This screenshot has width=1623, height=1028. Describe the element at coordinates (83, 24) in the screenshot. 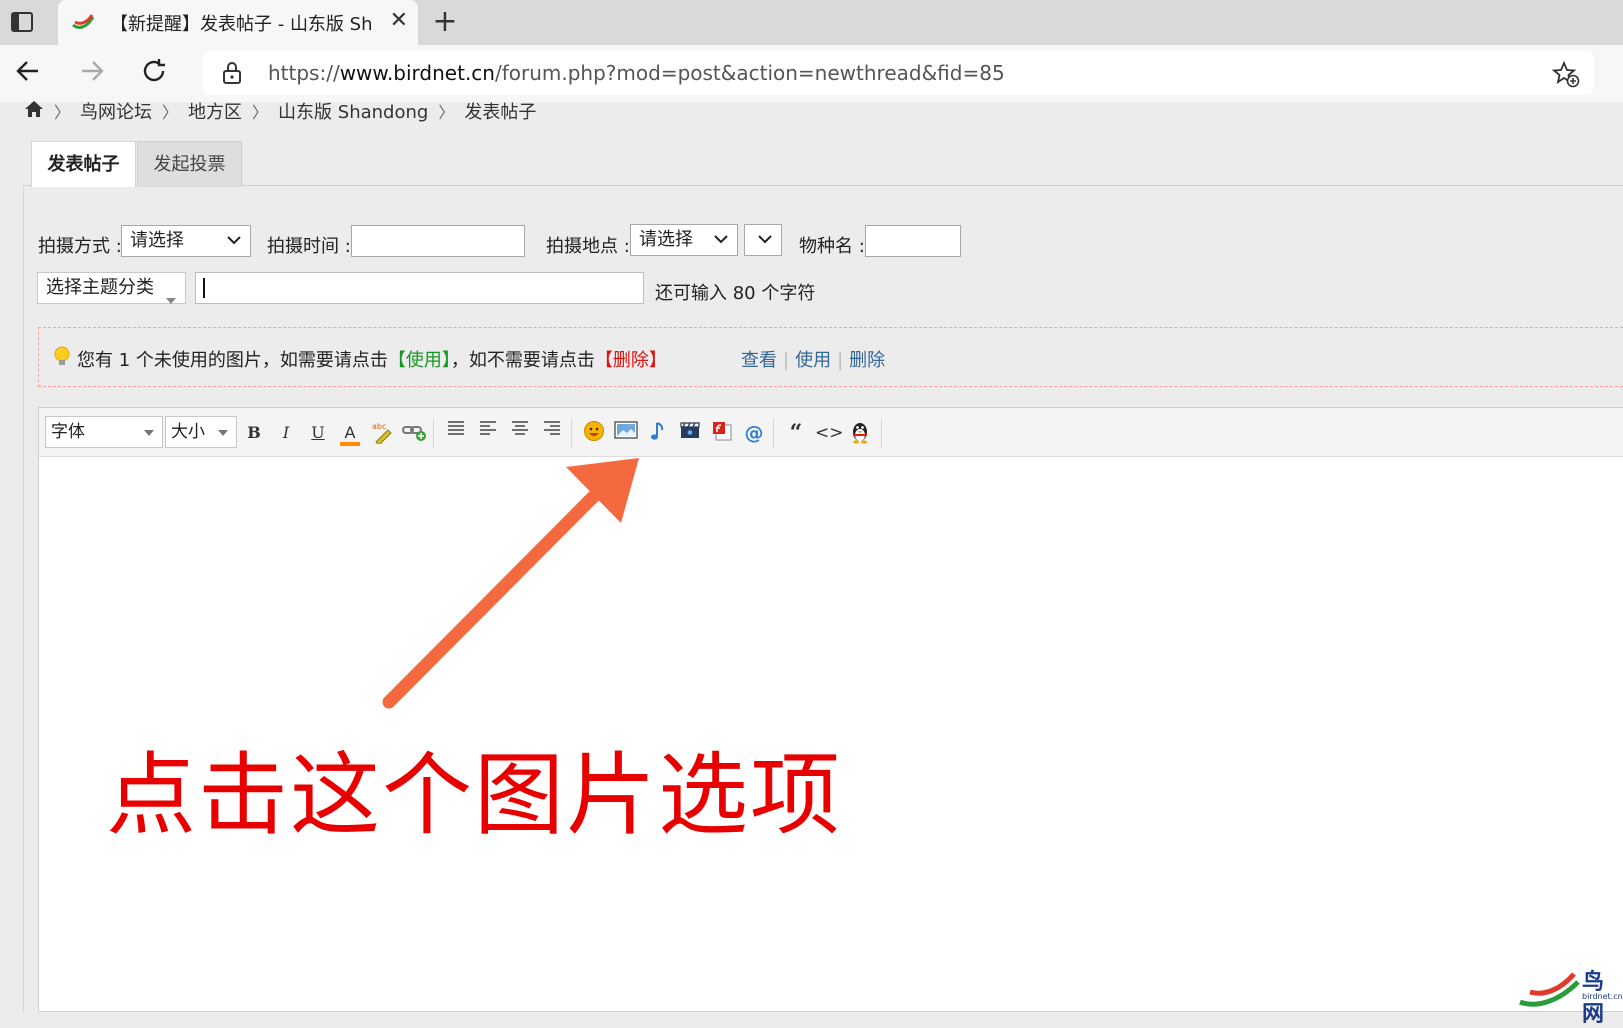

I see `site-favicon-icon` at that location.